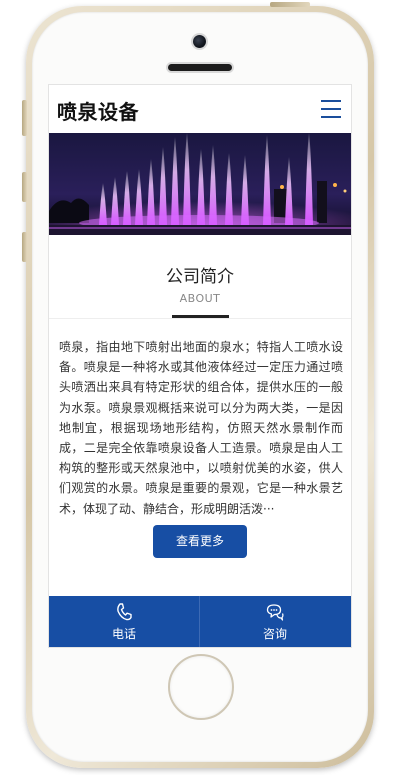  I want to click on bottom-nav-consult: 咨询, so click(275, 621).